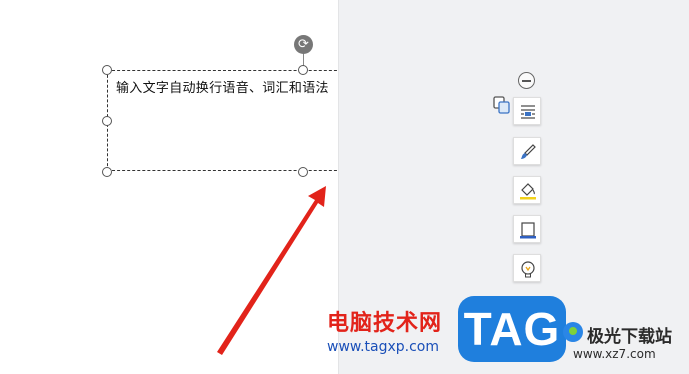  Describe the element at coordinates (573, 332) in the screenshot. I see `brand-logo-icon` at that location.